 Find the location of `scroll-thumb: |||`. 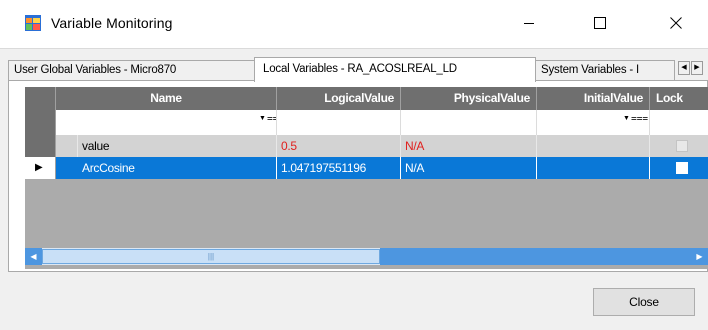

scroll-thumb: ||| is located at coordinates (211, 256).